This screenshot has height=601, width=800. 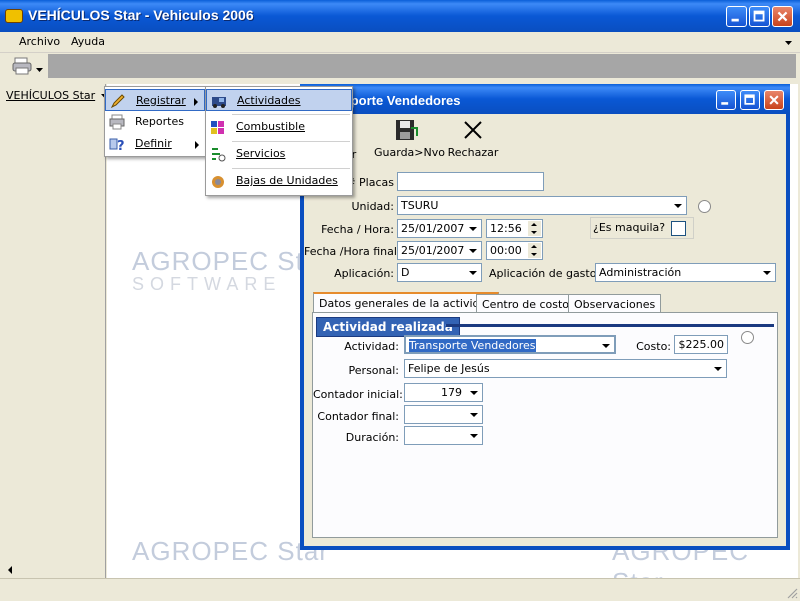 I want to click on status-bar, so click(x=400, y=589).